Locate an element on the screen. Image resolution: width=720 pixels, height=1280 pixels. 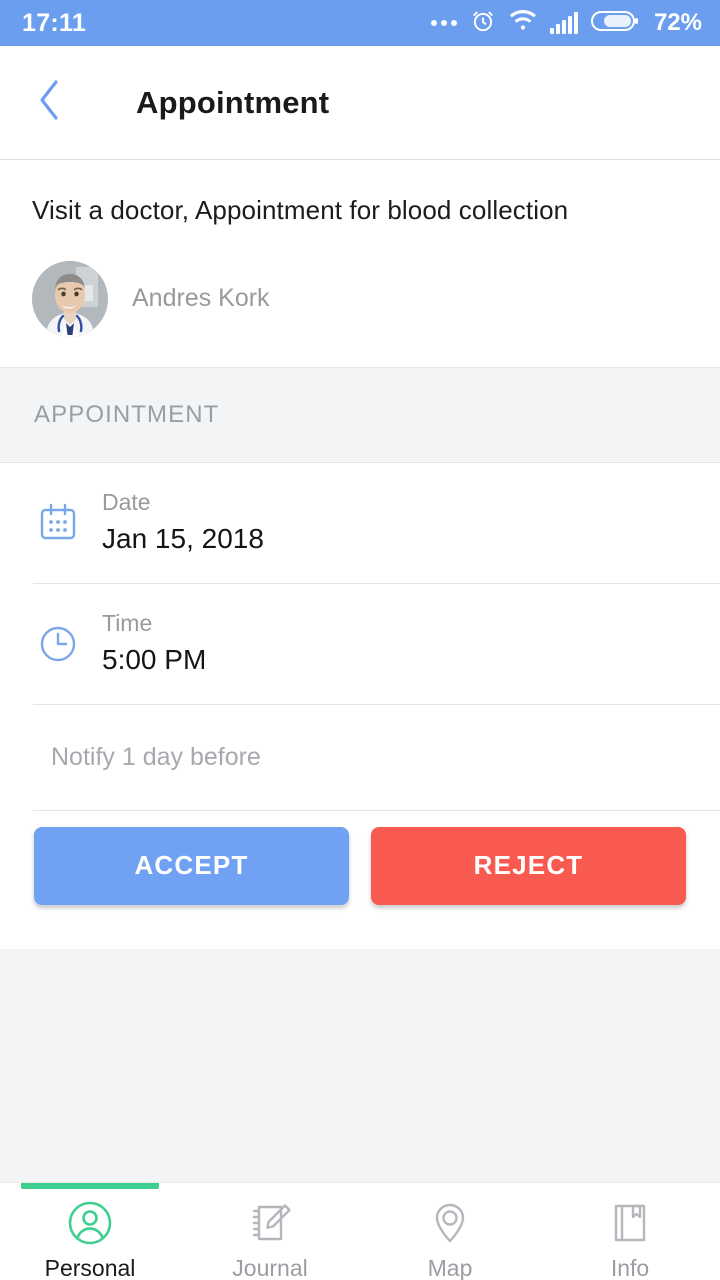
date-value: Jan 15, 2018 is located at coordinates (183, 539).